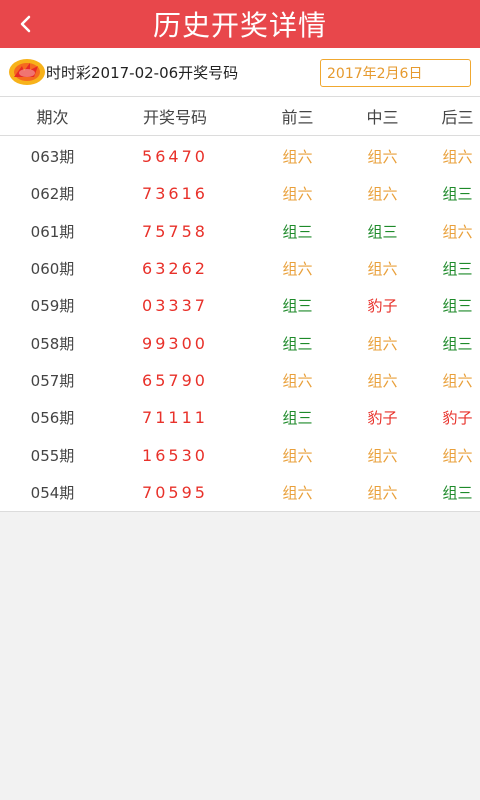 This screenshot has width=480, height=800. I want to click on draw-number-cell: 03337, so click(175, 306).